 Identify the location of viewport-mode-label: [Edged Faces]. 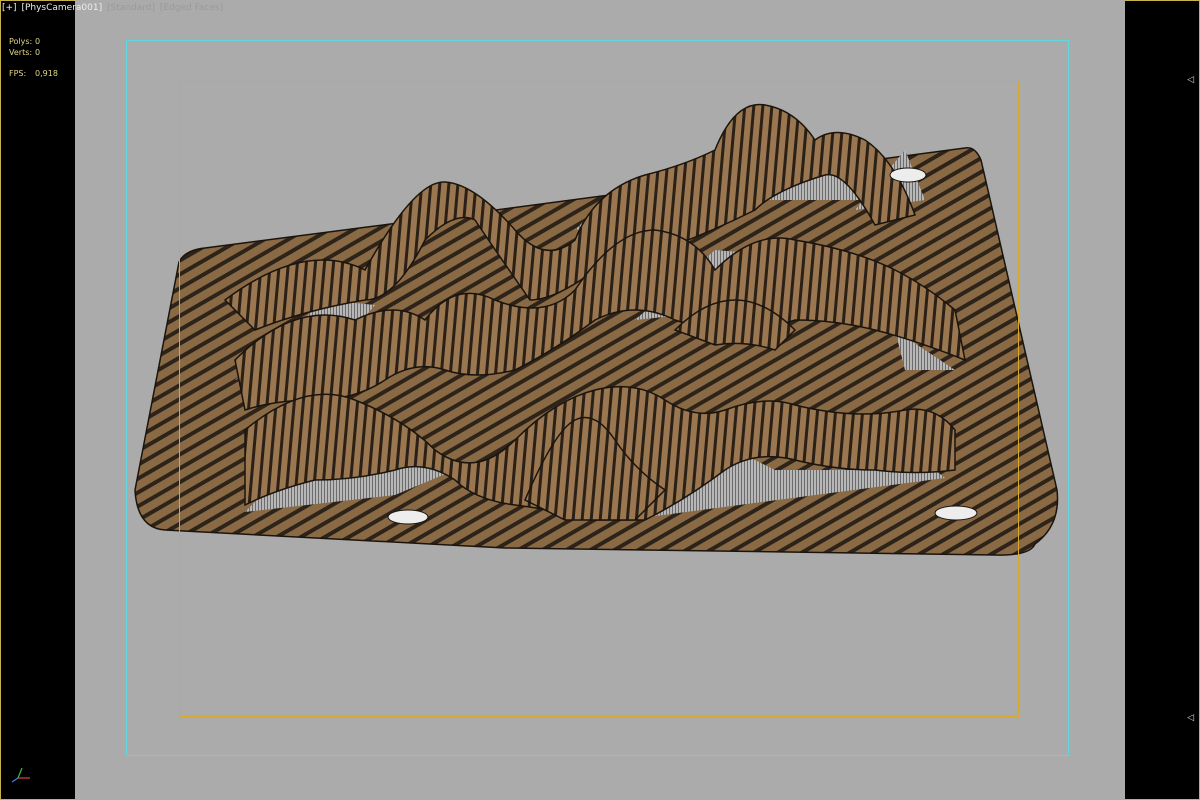
(191, 8).